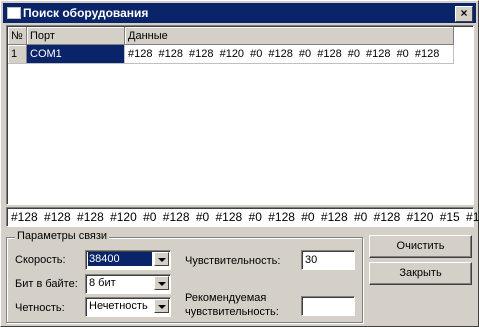 The image size is (479, 327). I want to click on window-title: Поиск оборудования, so click(86, 13).